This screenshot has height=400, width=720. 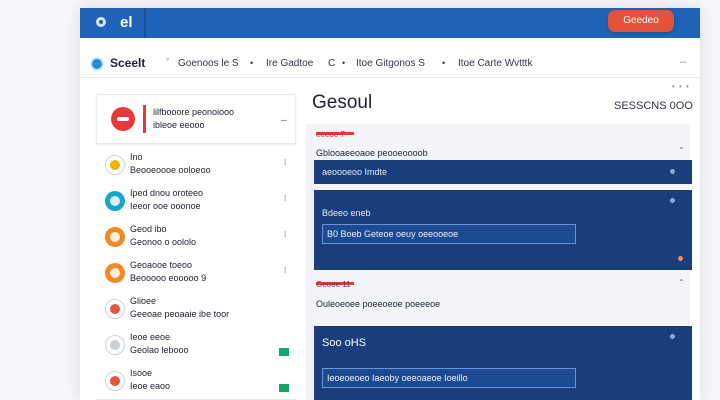 What do you see at coordinates (115, 201) in the screenshot?
I see `chat-icon` at bounding box center [115, 201].